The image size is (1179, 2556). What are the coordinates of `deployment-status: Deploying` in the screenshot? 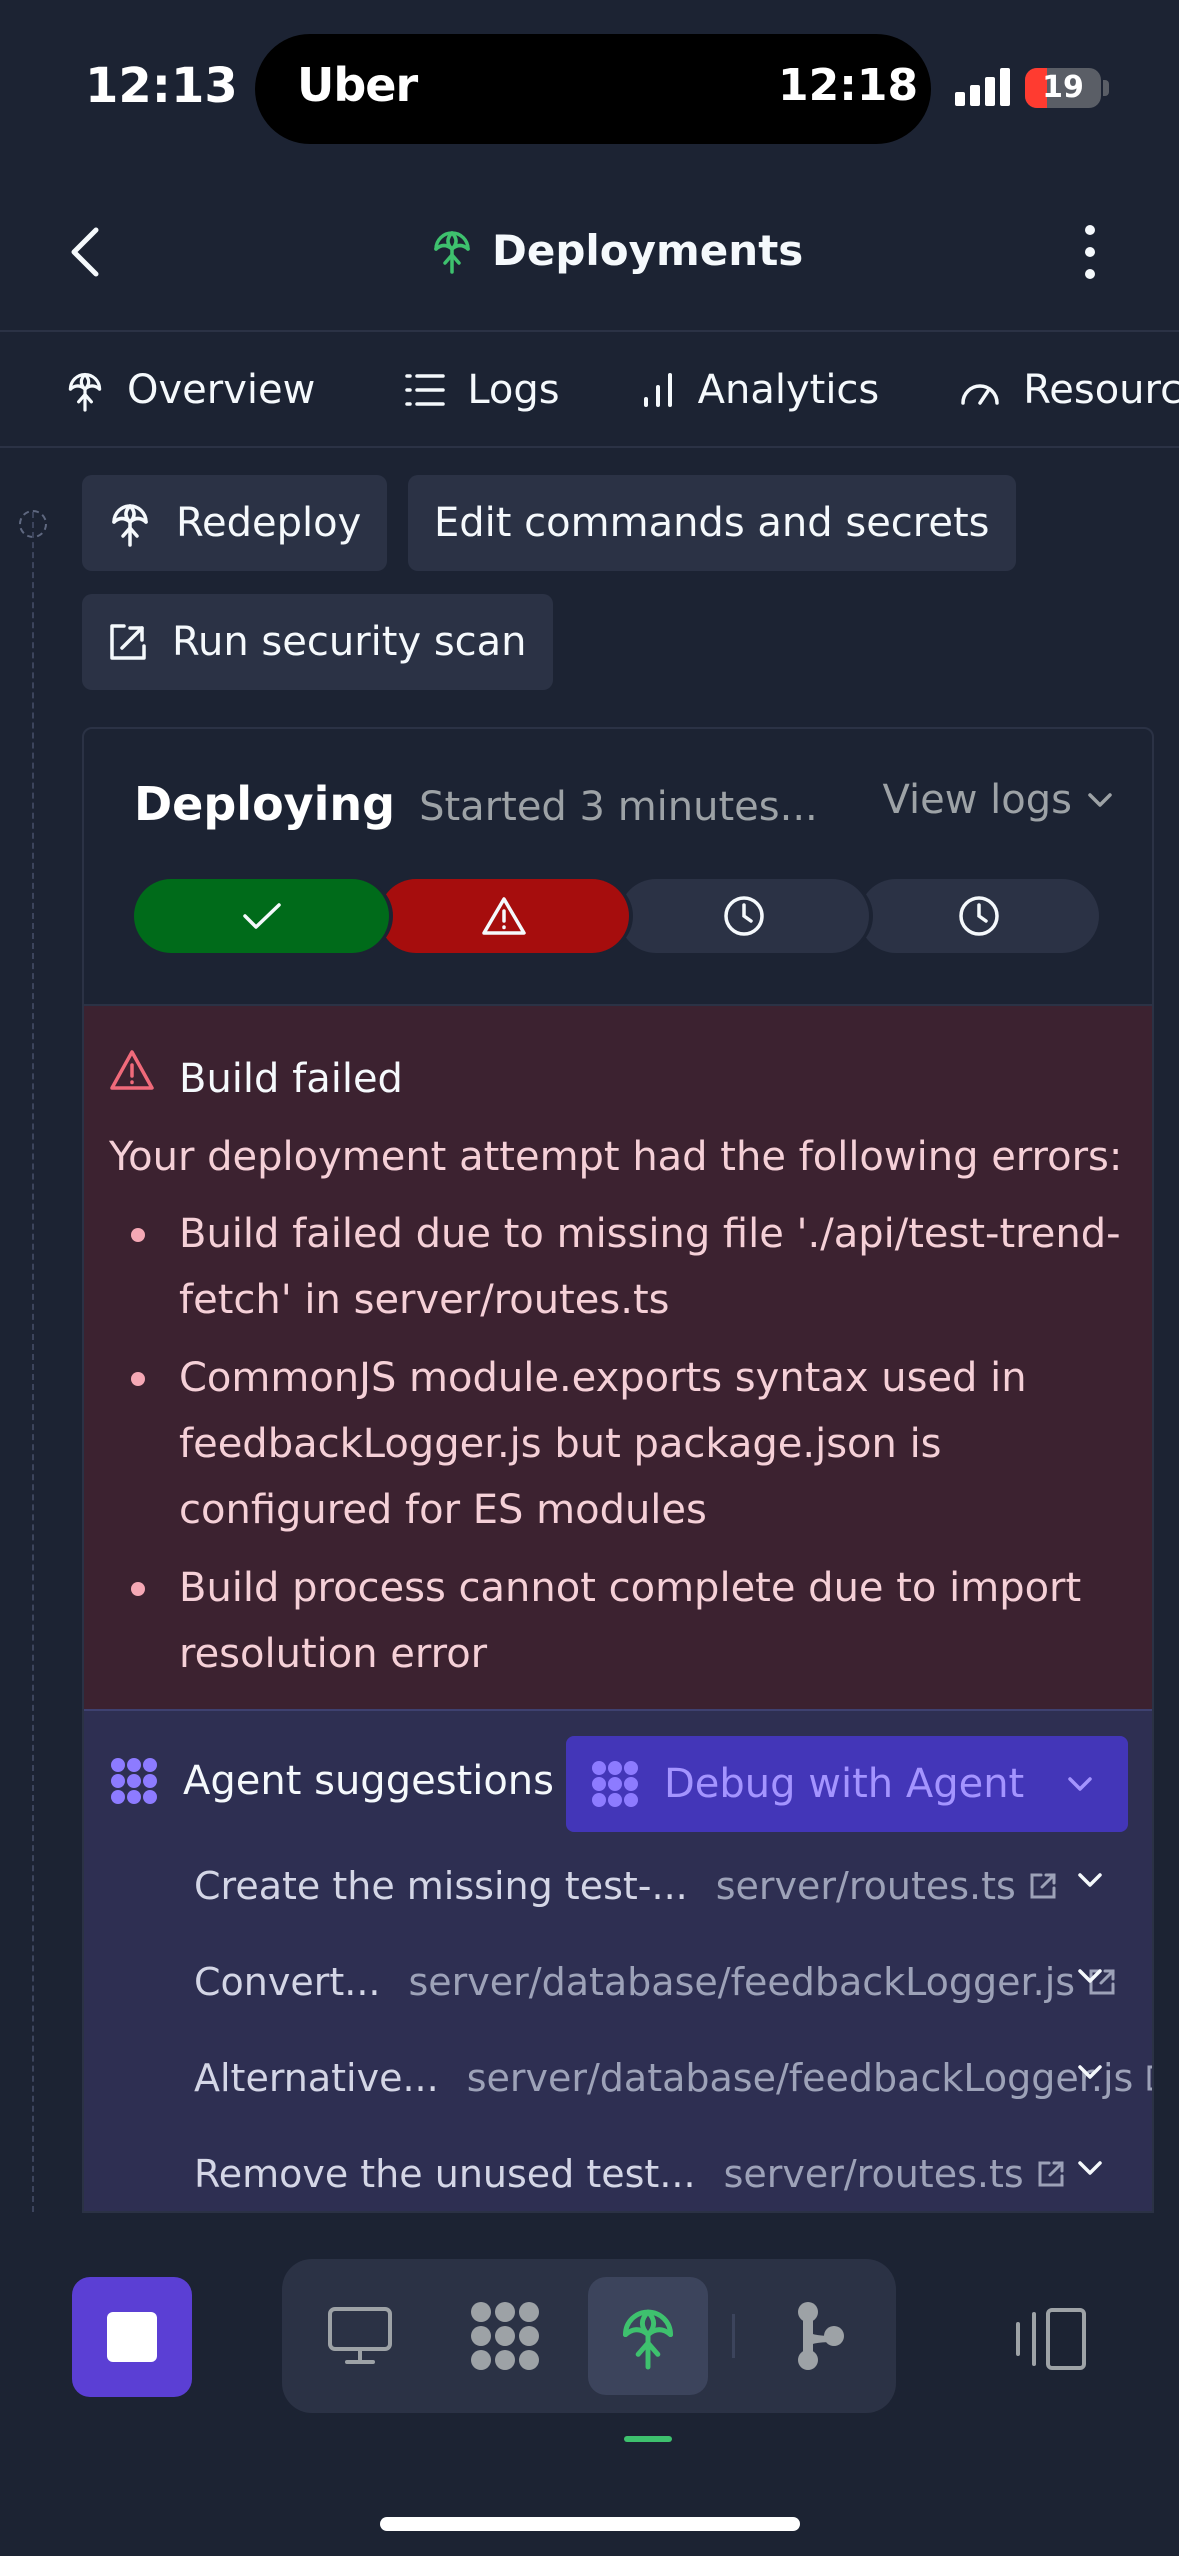 It's located at (265, 804).